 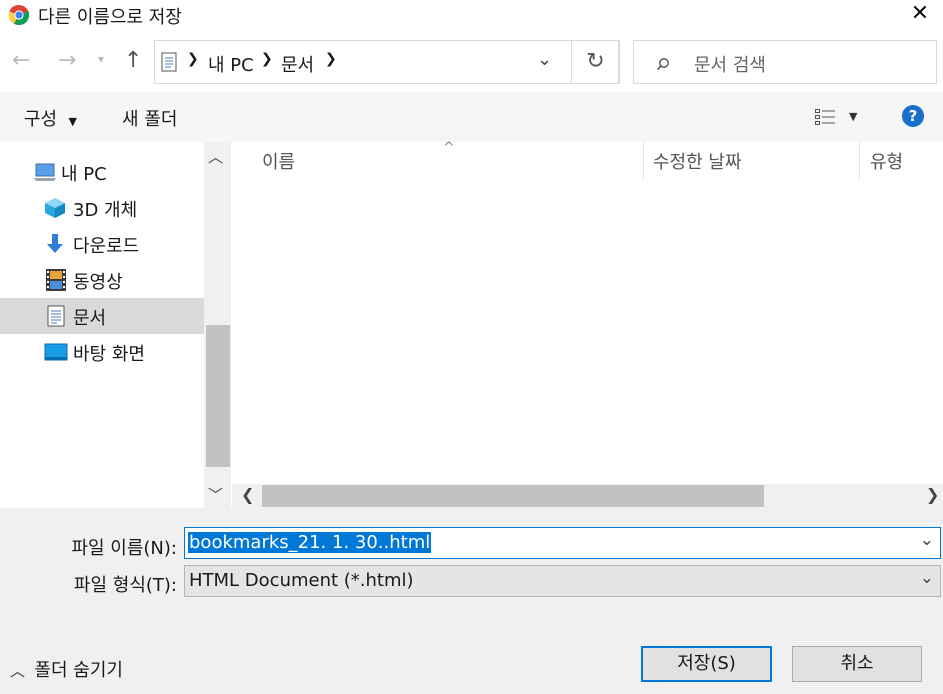 What do you see at coordinates (562, 543) in the screenshot?
I see `filename-field: bookmarks_21. 1. 30..html ⌄` at bounding box center [562, 543].